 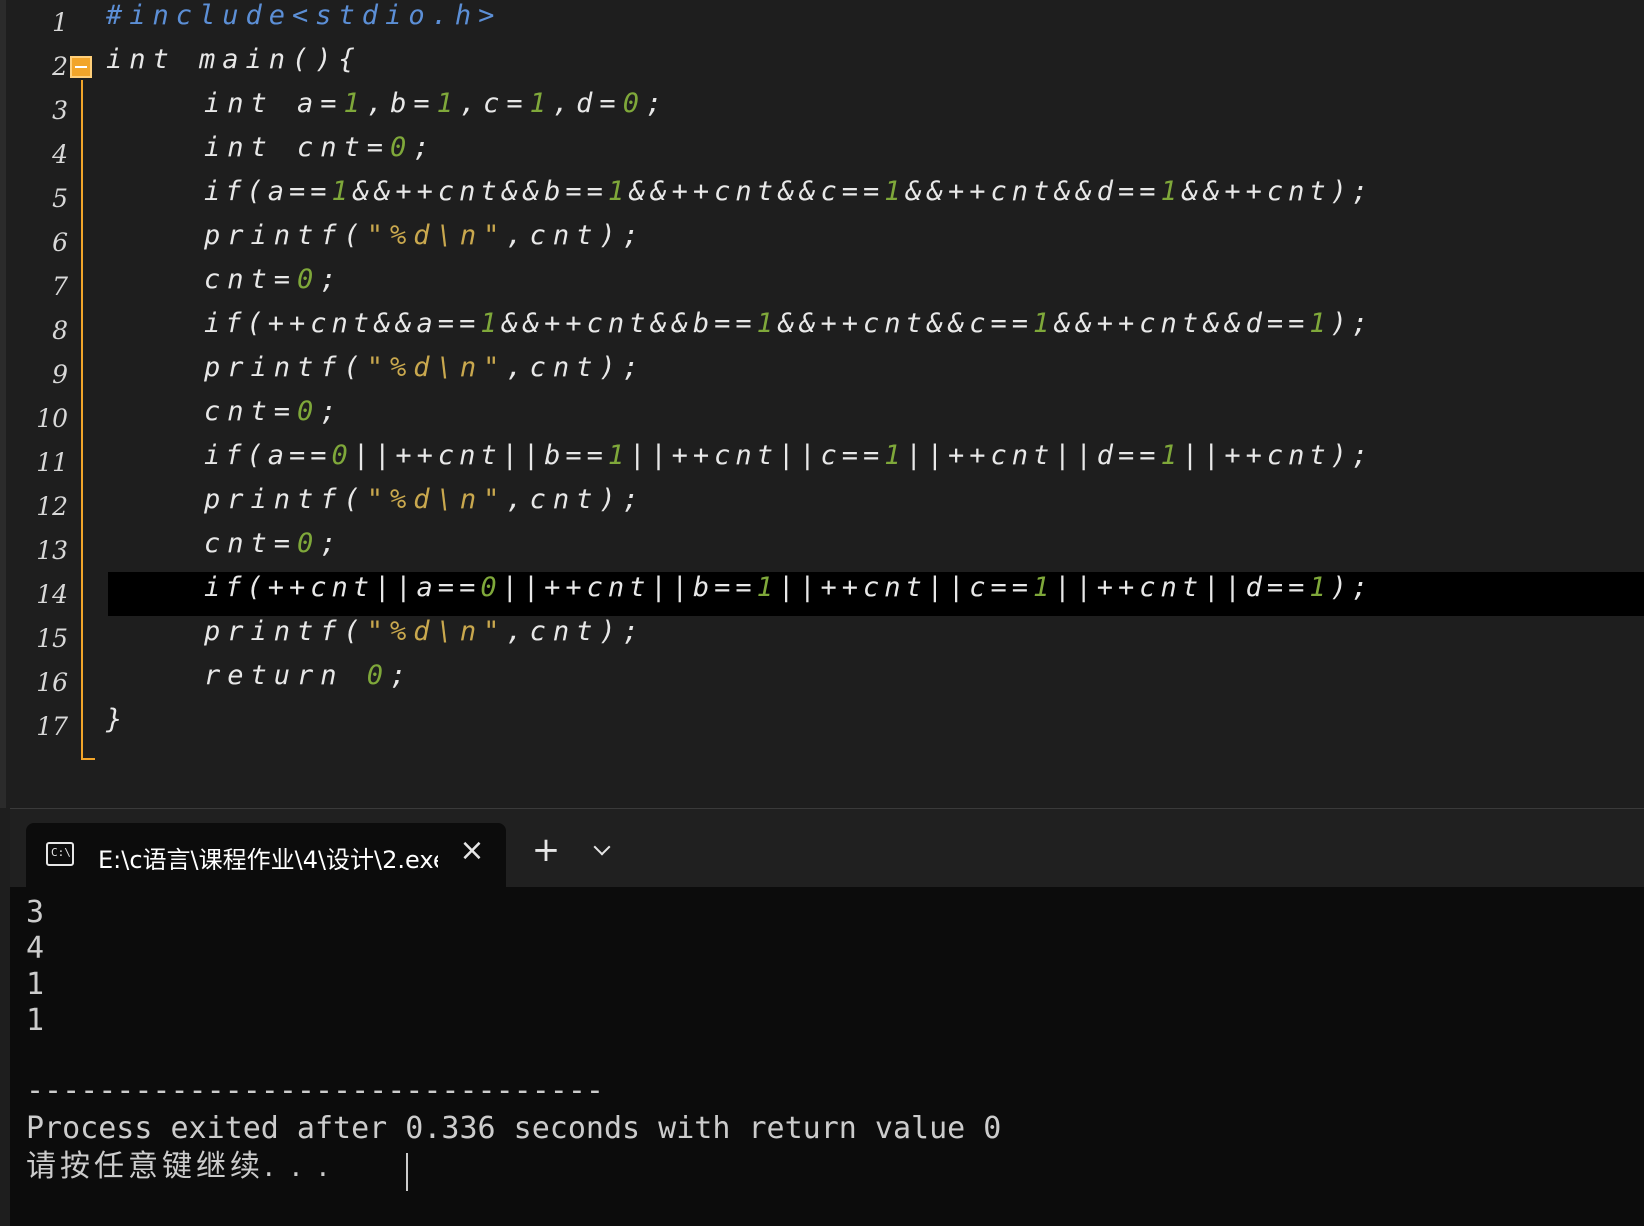 I want to click on line-number: 9, so click(x=60, y=374).